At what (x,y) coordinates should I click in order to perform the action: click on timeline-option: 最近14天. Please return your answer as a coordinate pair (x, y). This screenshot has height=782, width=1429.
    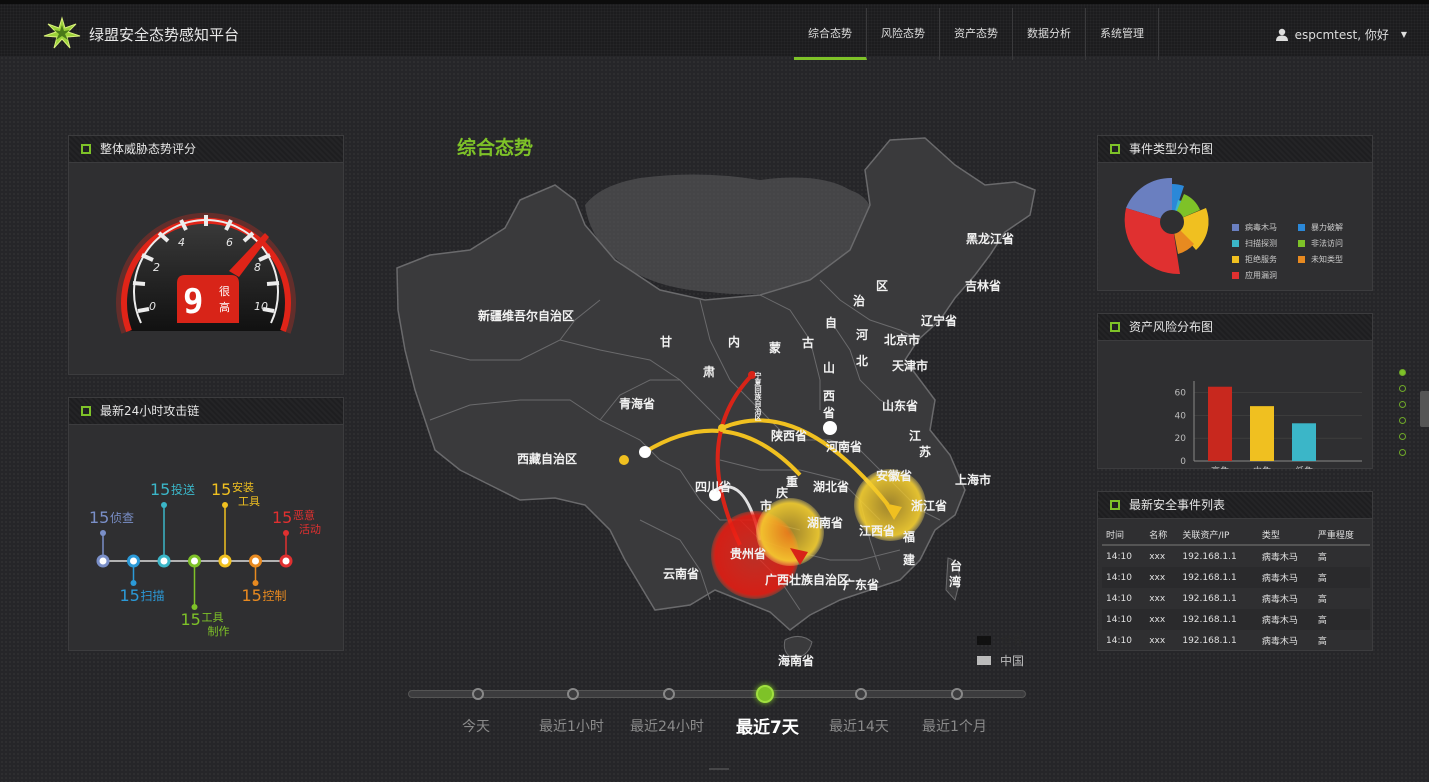
    Looking at the image, I should click on (859, 726).